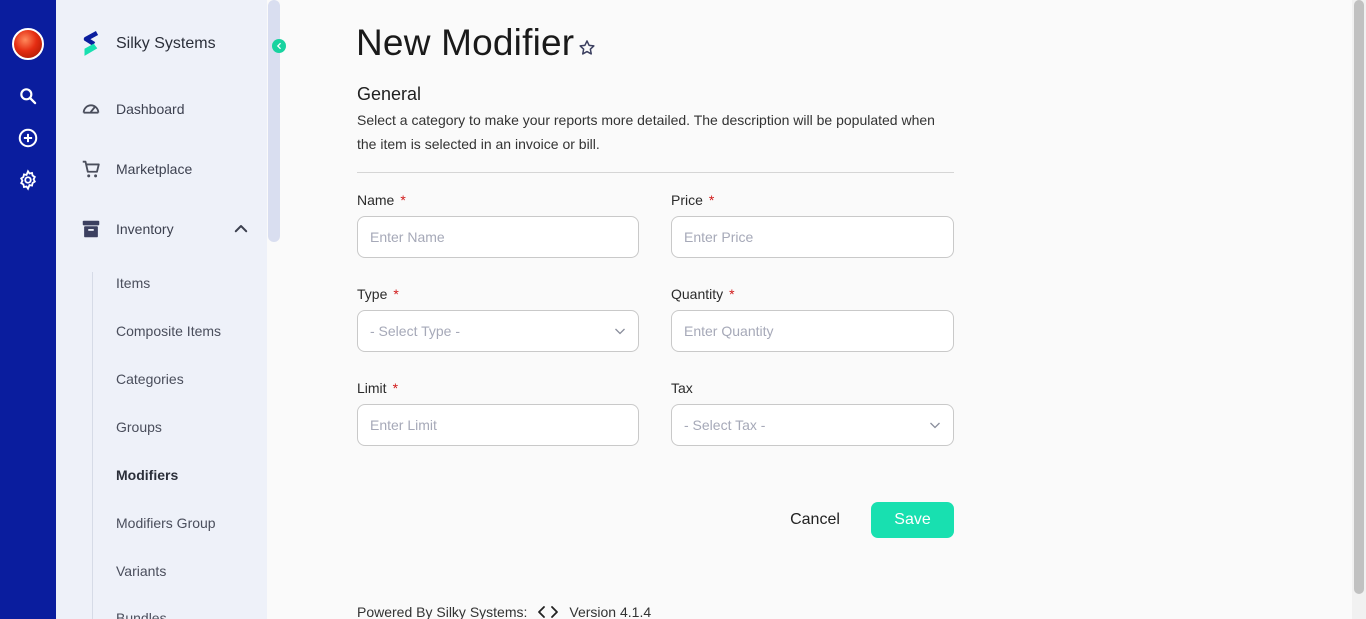  What do you see at coordinates (91, 229) in the screenshot?
I see `archive-icon` at bounding box center [91, 229].